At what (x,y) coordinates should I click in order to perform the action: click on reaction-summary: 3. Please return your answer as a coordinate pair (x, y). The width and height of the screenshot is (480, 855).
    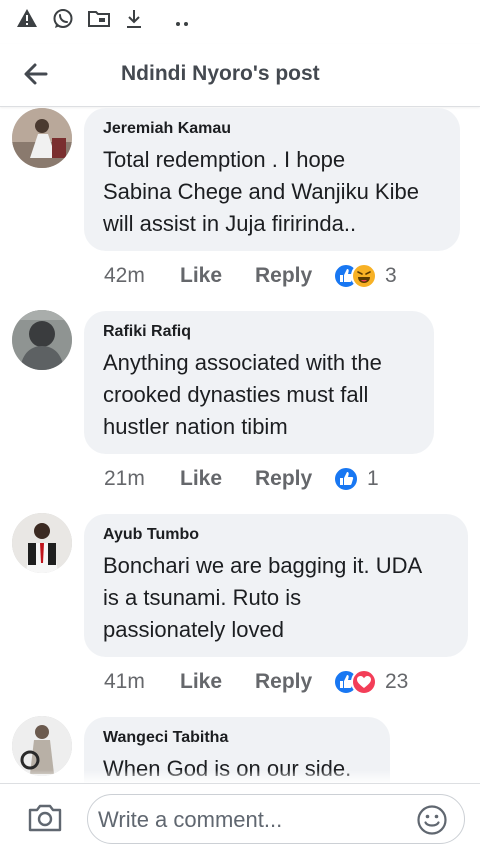
    Looking at the image, I should click on (365, 276).